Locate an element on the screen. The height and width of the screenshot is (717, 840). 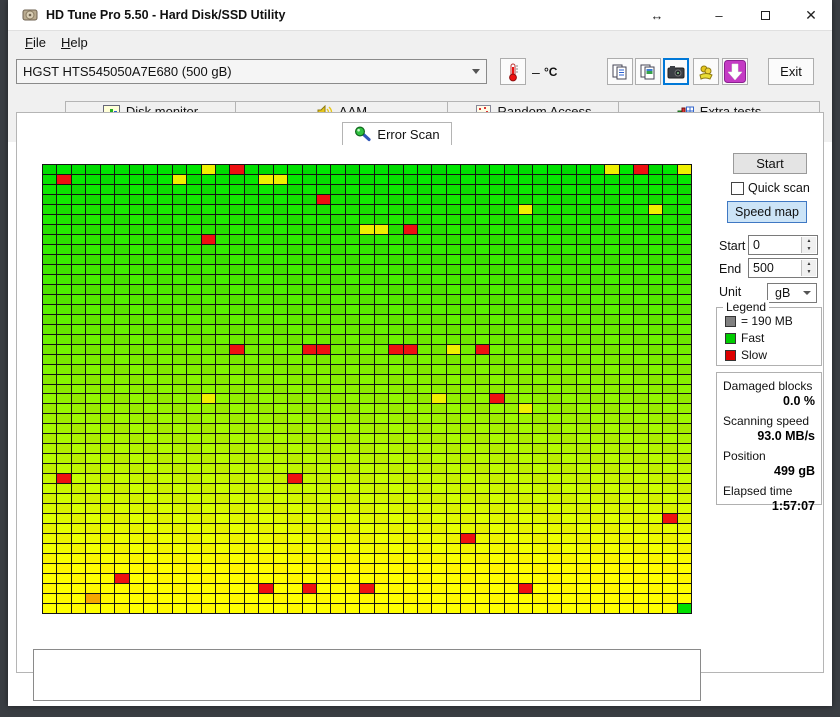
close-icon: ✕ is located at coordinates (811, 15).